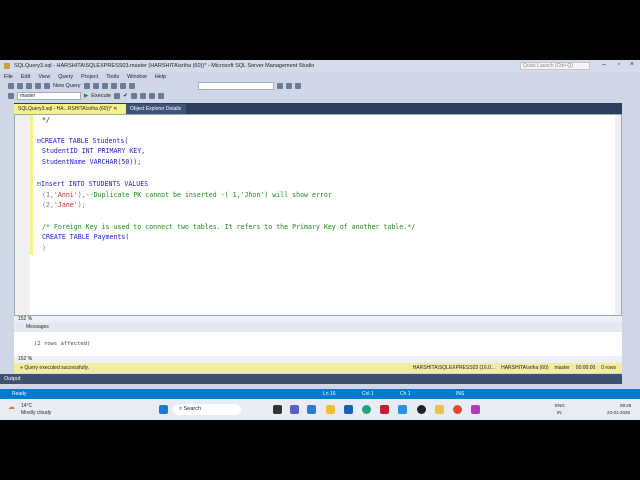  I want to click on properties-icon, so click(279, 86).